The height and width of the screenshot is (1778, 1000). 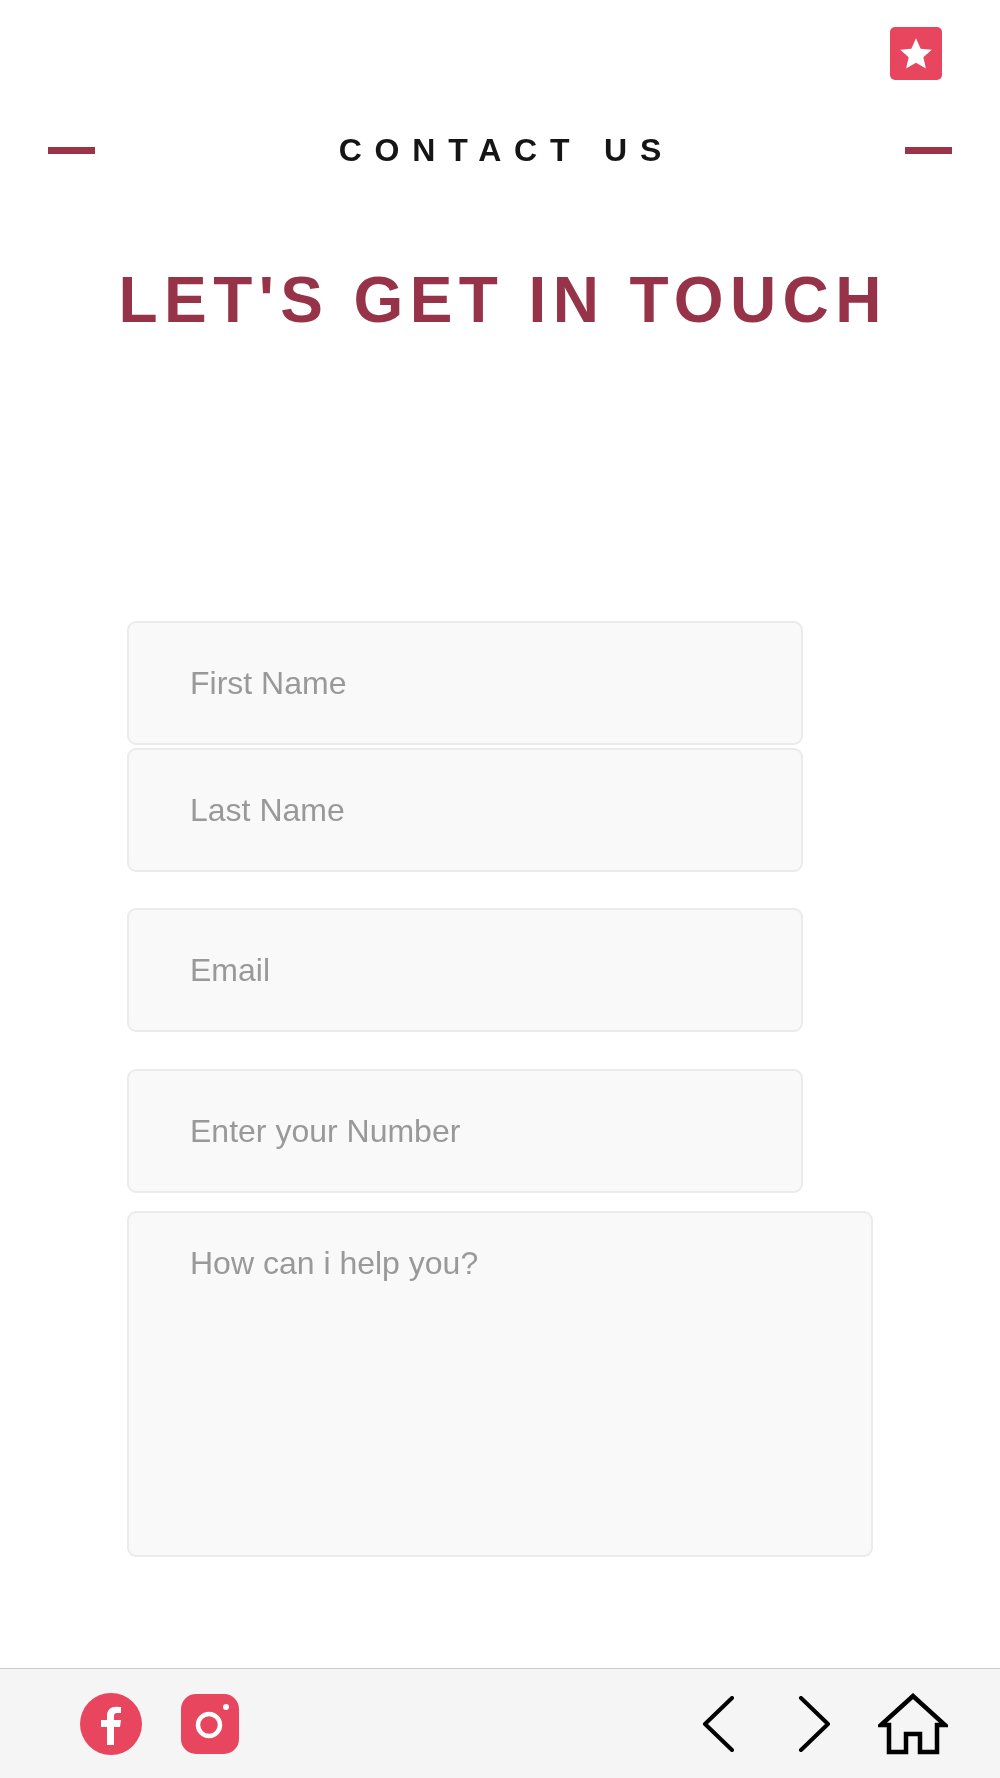 I want to click on section-title: CONTACT US, so click(x=506, y=150).